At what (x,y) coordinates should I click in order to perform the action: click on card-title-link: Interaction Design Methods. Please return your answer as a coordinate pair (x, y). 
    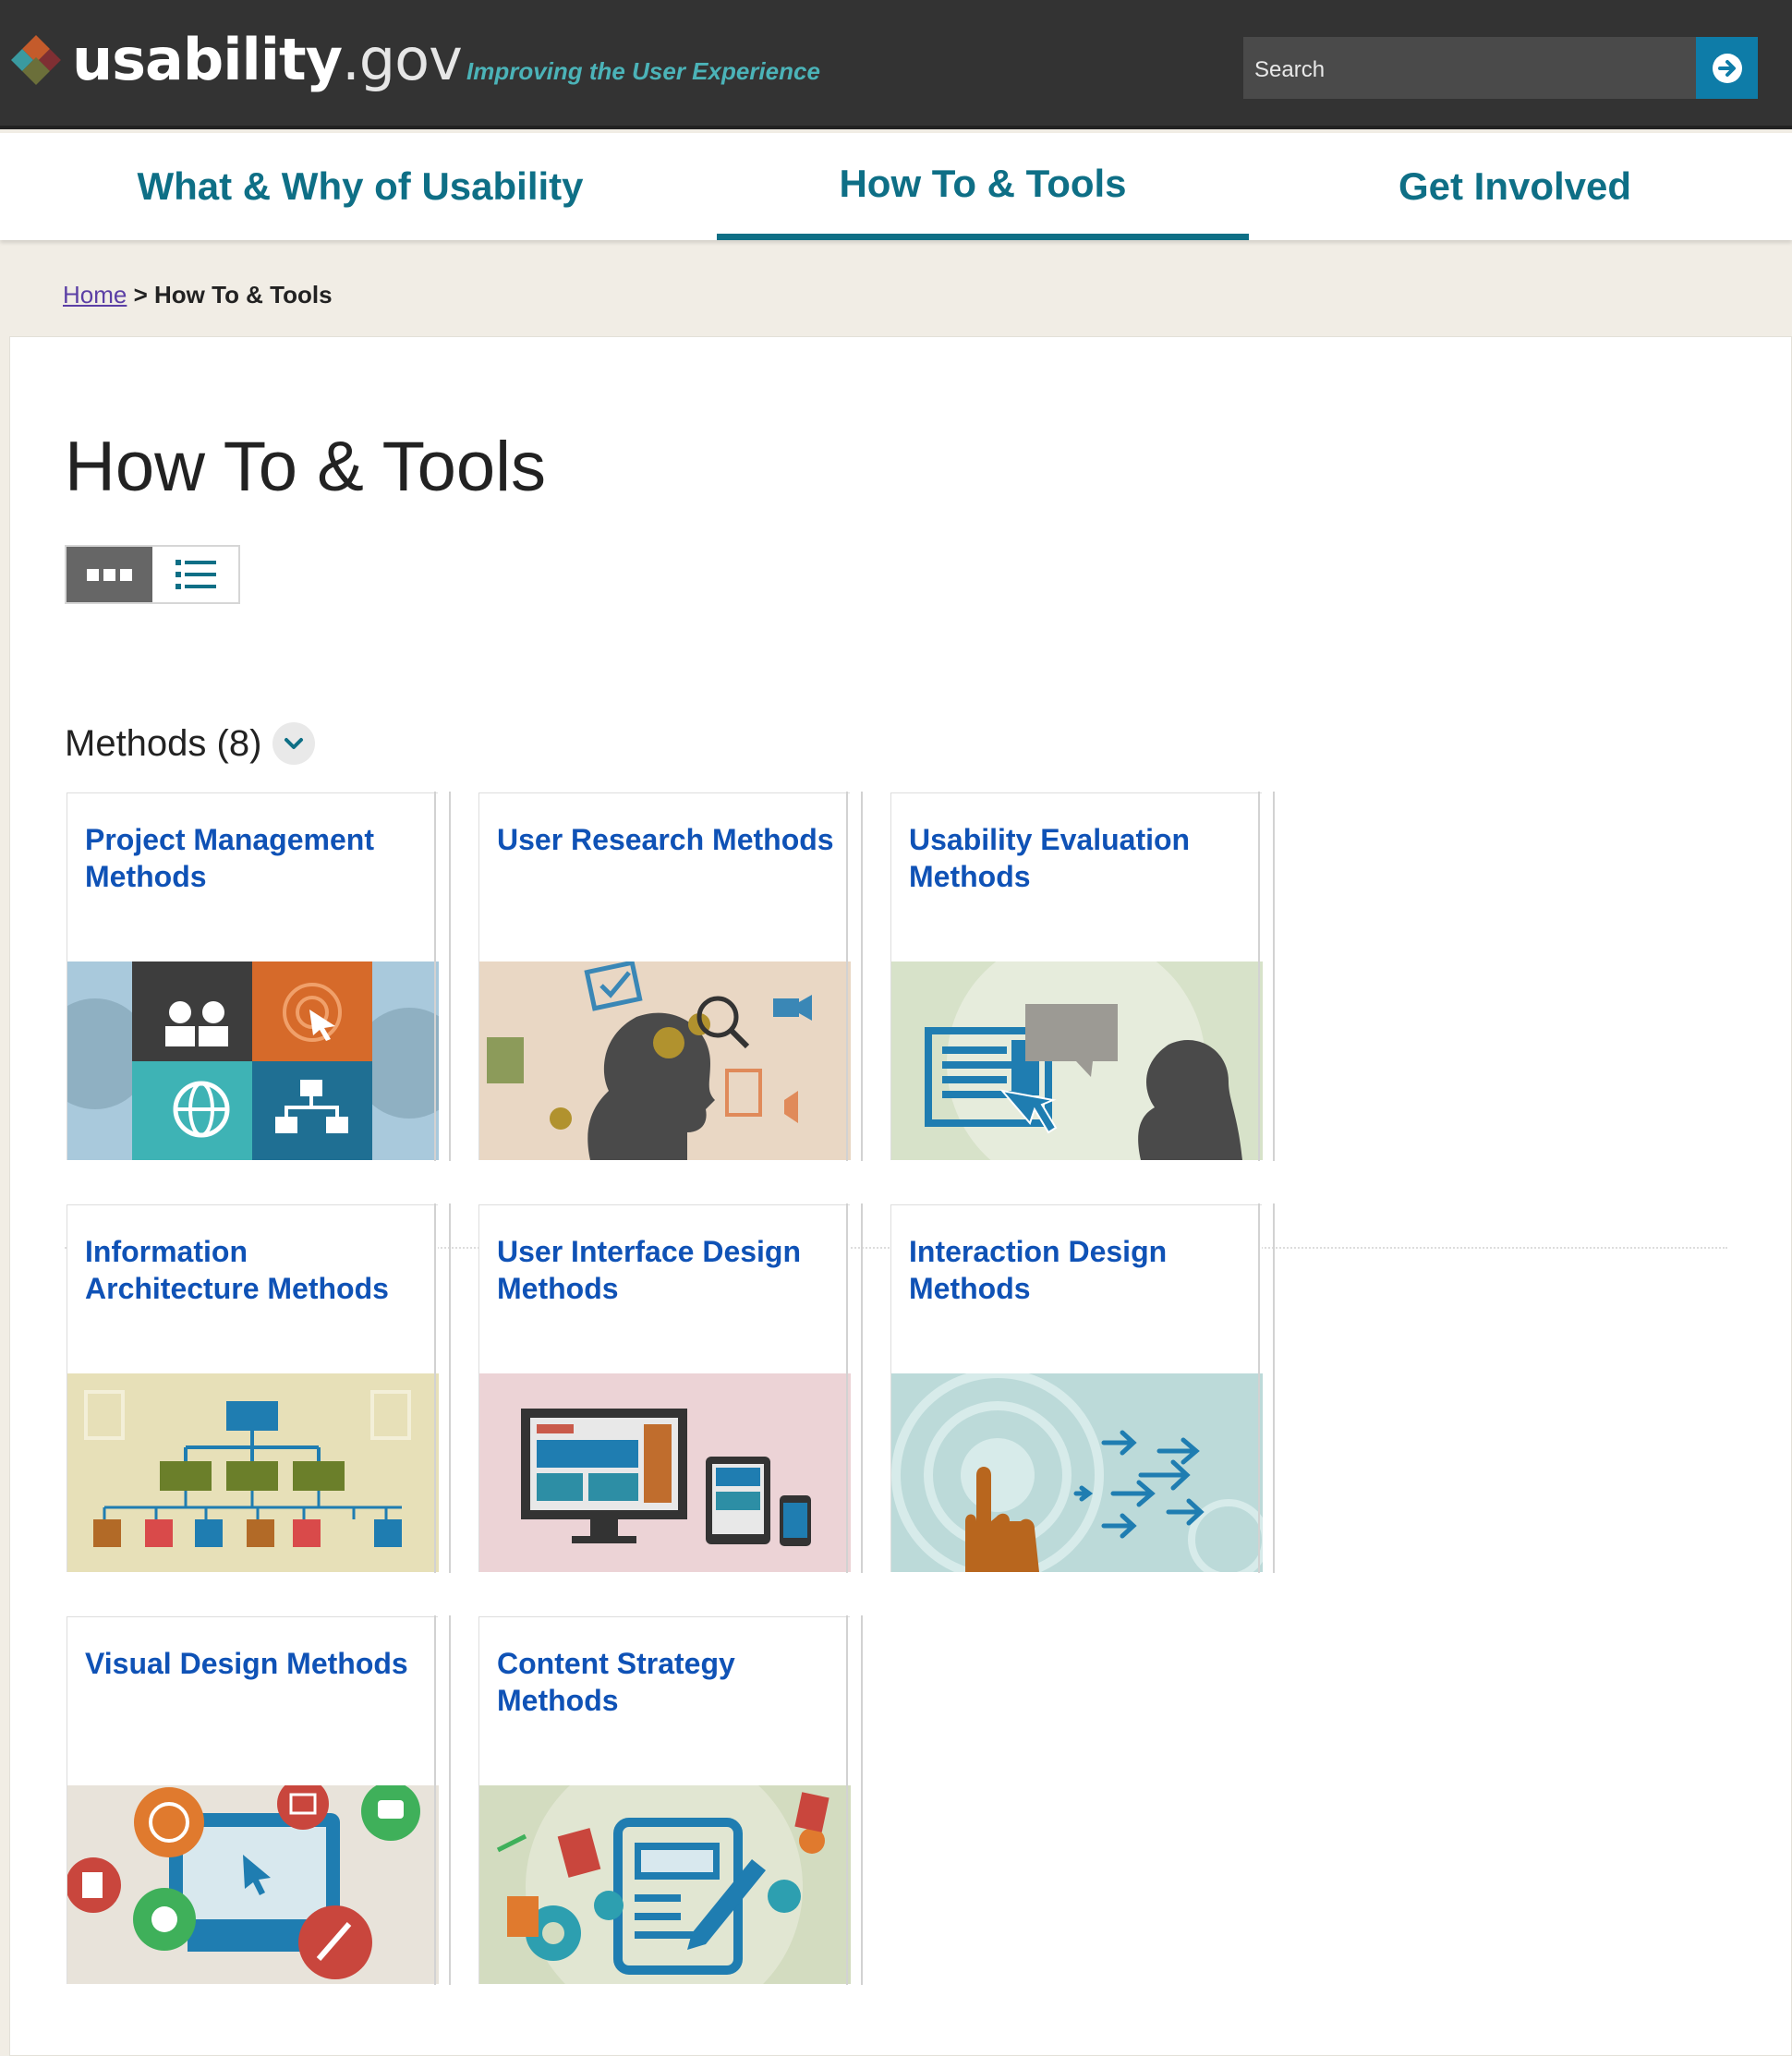
    Looking at the image, I should click on (1080, 1270).